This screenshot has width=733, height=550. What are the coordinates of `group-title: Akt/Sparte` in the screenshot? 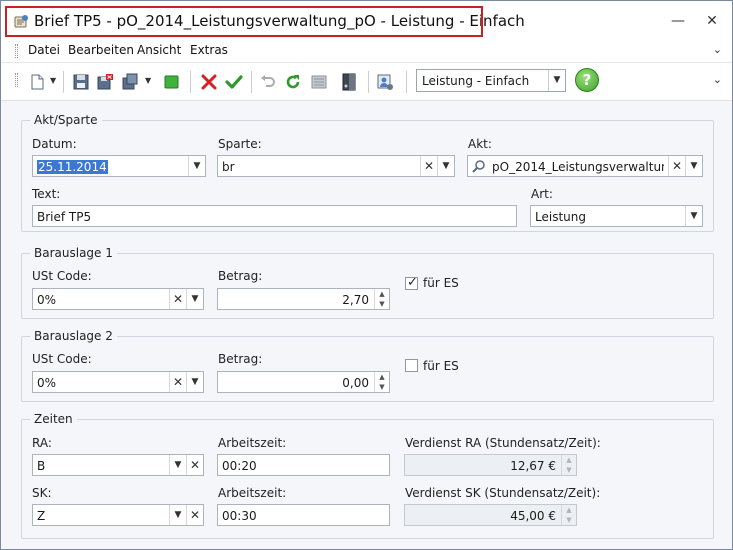 It's located at (66, 120).